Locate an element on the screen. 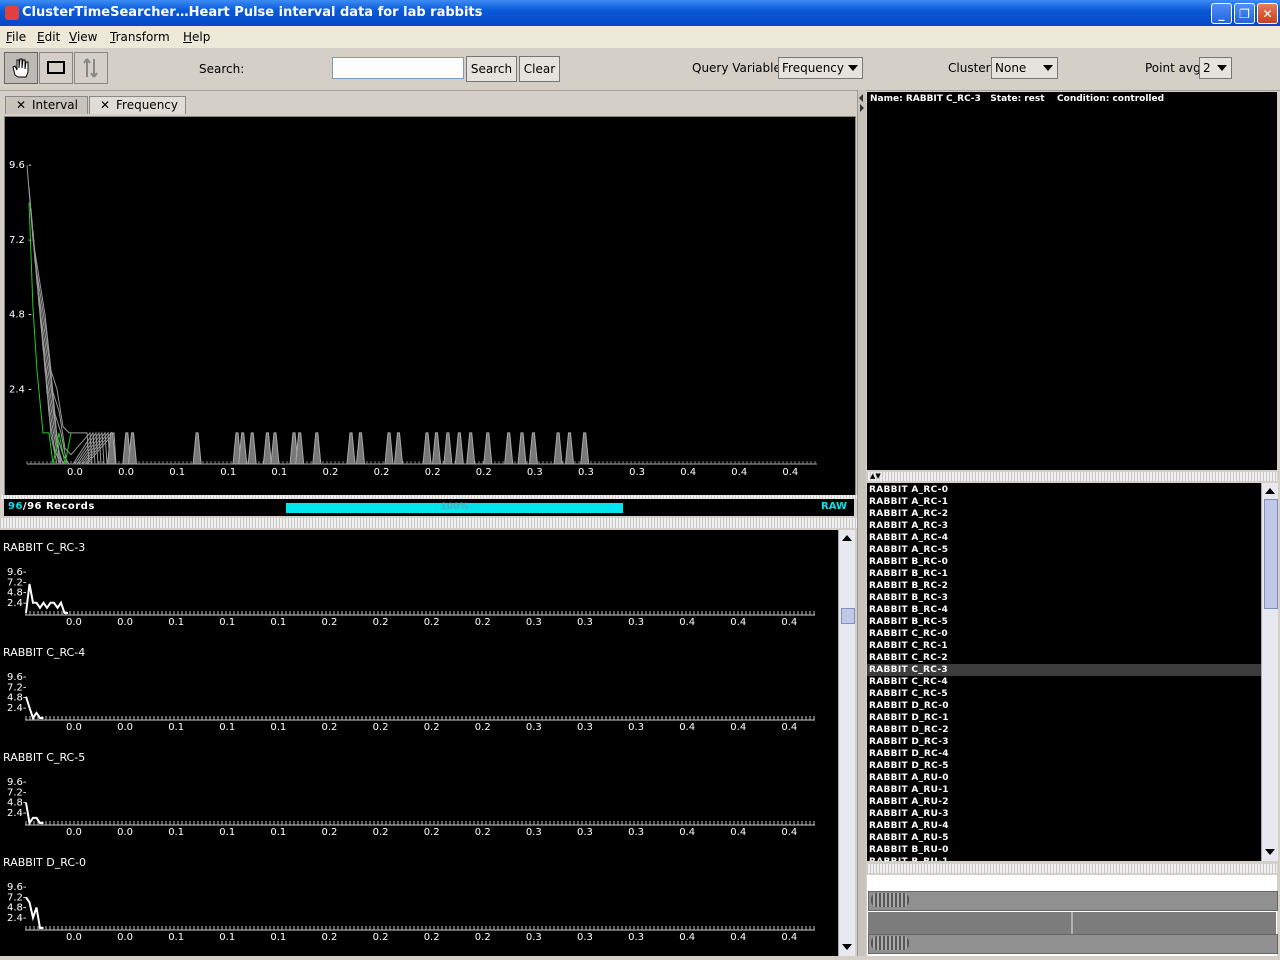  record-list-item: RABBIT C_RC-1 is located at coordinates (1064, 646).